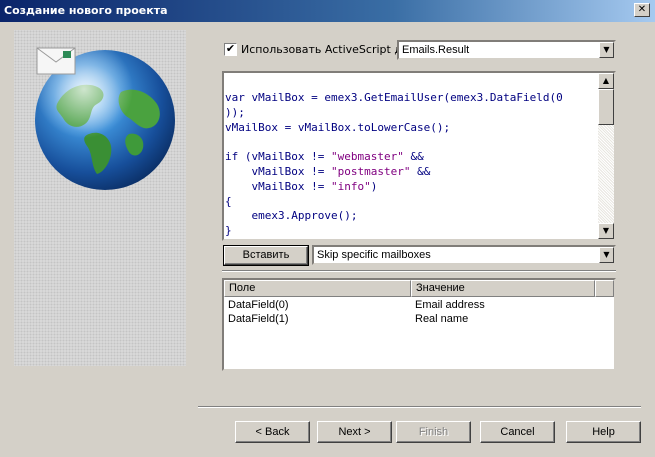 The height and width of the screenshot is (457, 655). I want to click on code-line: vMailBox != "postmaster" &&, so click(412, 172).